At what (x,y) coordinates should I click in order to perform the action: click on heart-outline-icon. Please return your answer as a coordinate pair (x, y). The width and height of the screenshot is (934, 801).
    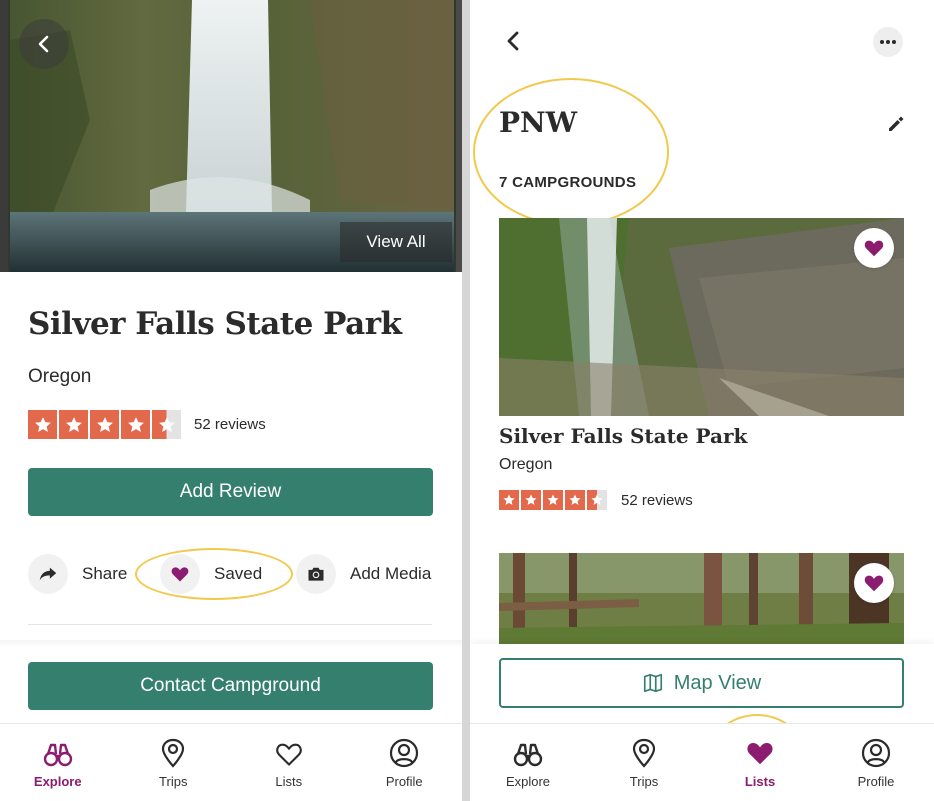
    Looking at the image, I should click on (289, 752).